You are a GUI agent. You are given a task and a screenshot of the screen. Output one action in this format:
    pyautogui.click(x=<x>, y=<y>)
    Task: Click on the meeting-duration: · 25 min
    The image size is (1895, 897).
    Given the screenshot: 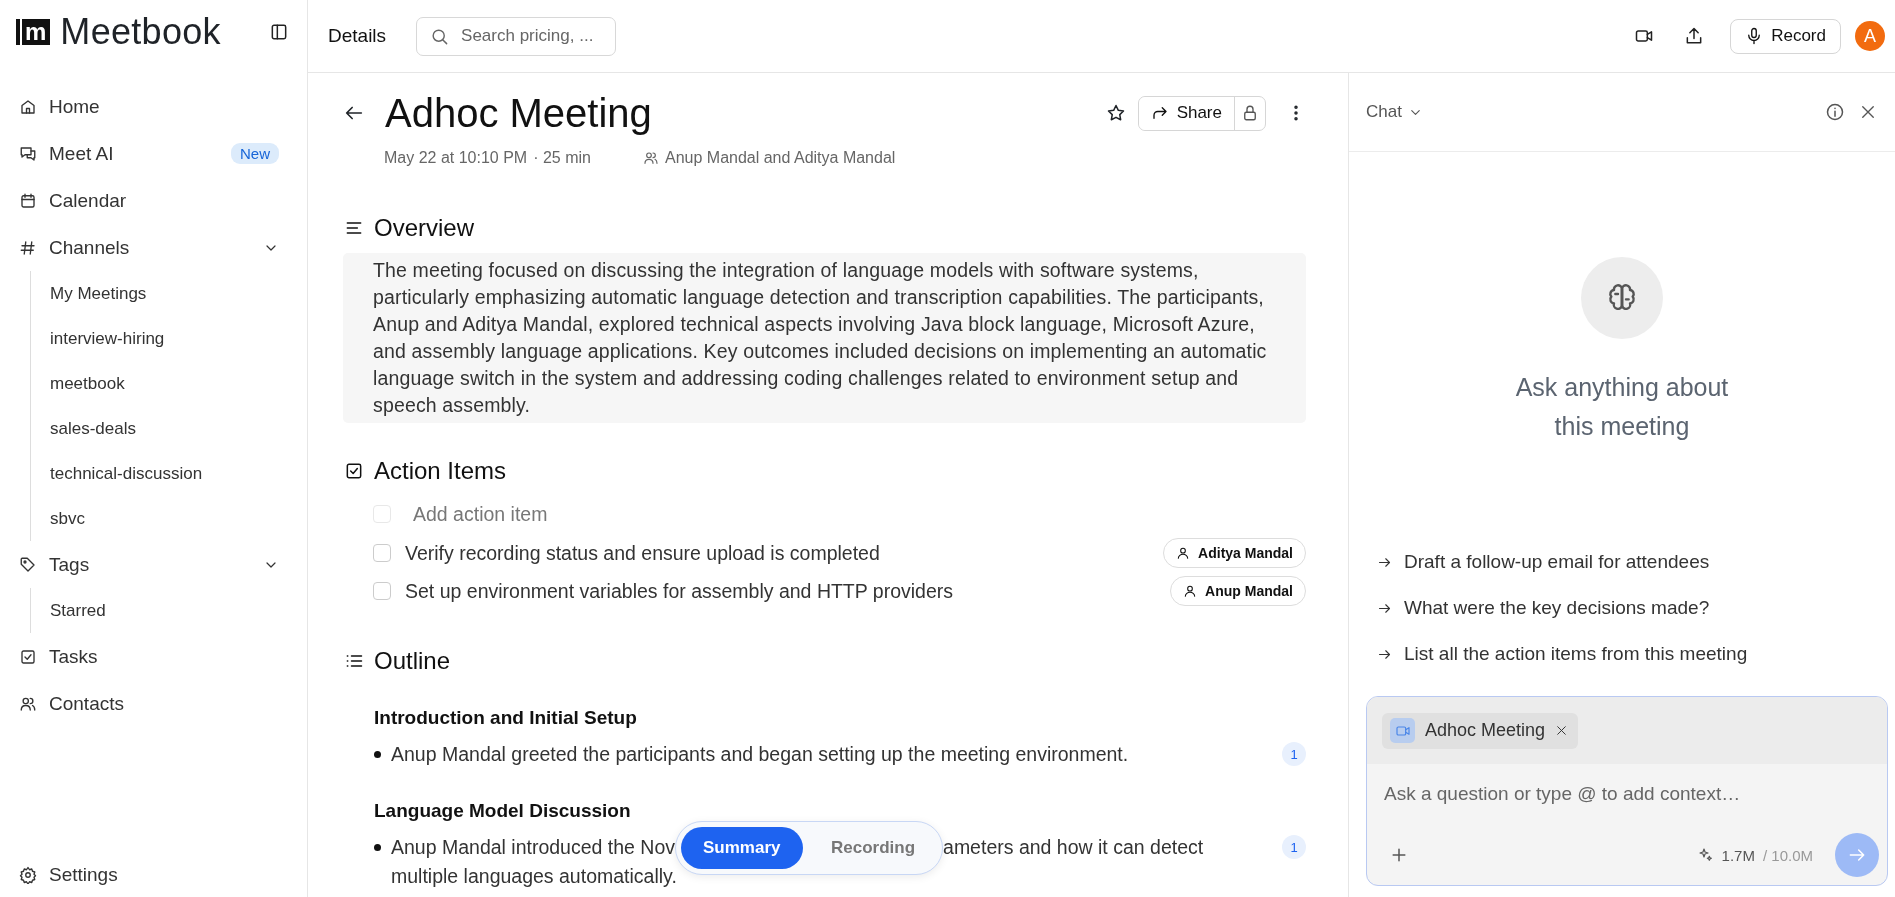 What is the action you would take?
    pyautogui.click(x=562, y=158)
    